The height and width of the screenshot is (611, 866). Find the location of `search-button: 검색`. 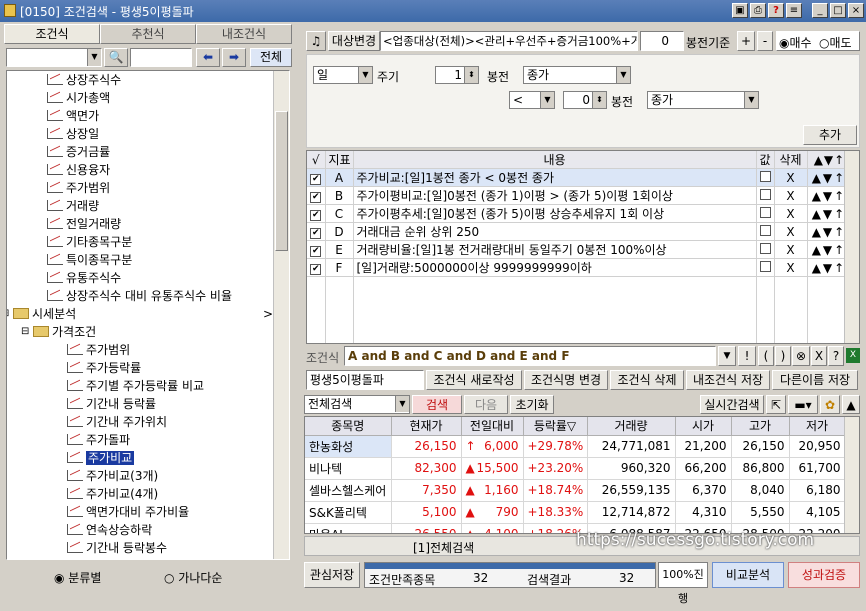

search-button: 검색 is located at coordinates (437, 404).